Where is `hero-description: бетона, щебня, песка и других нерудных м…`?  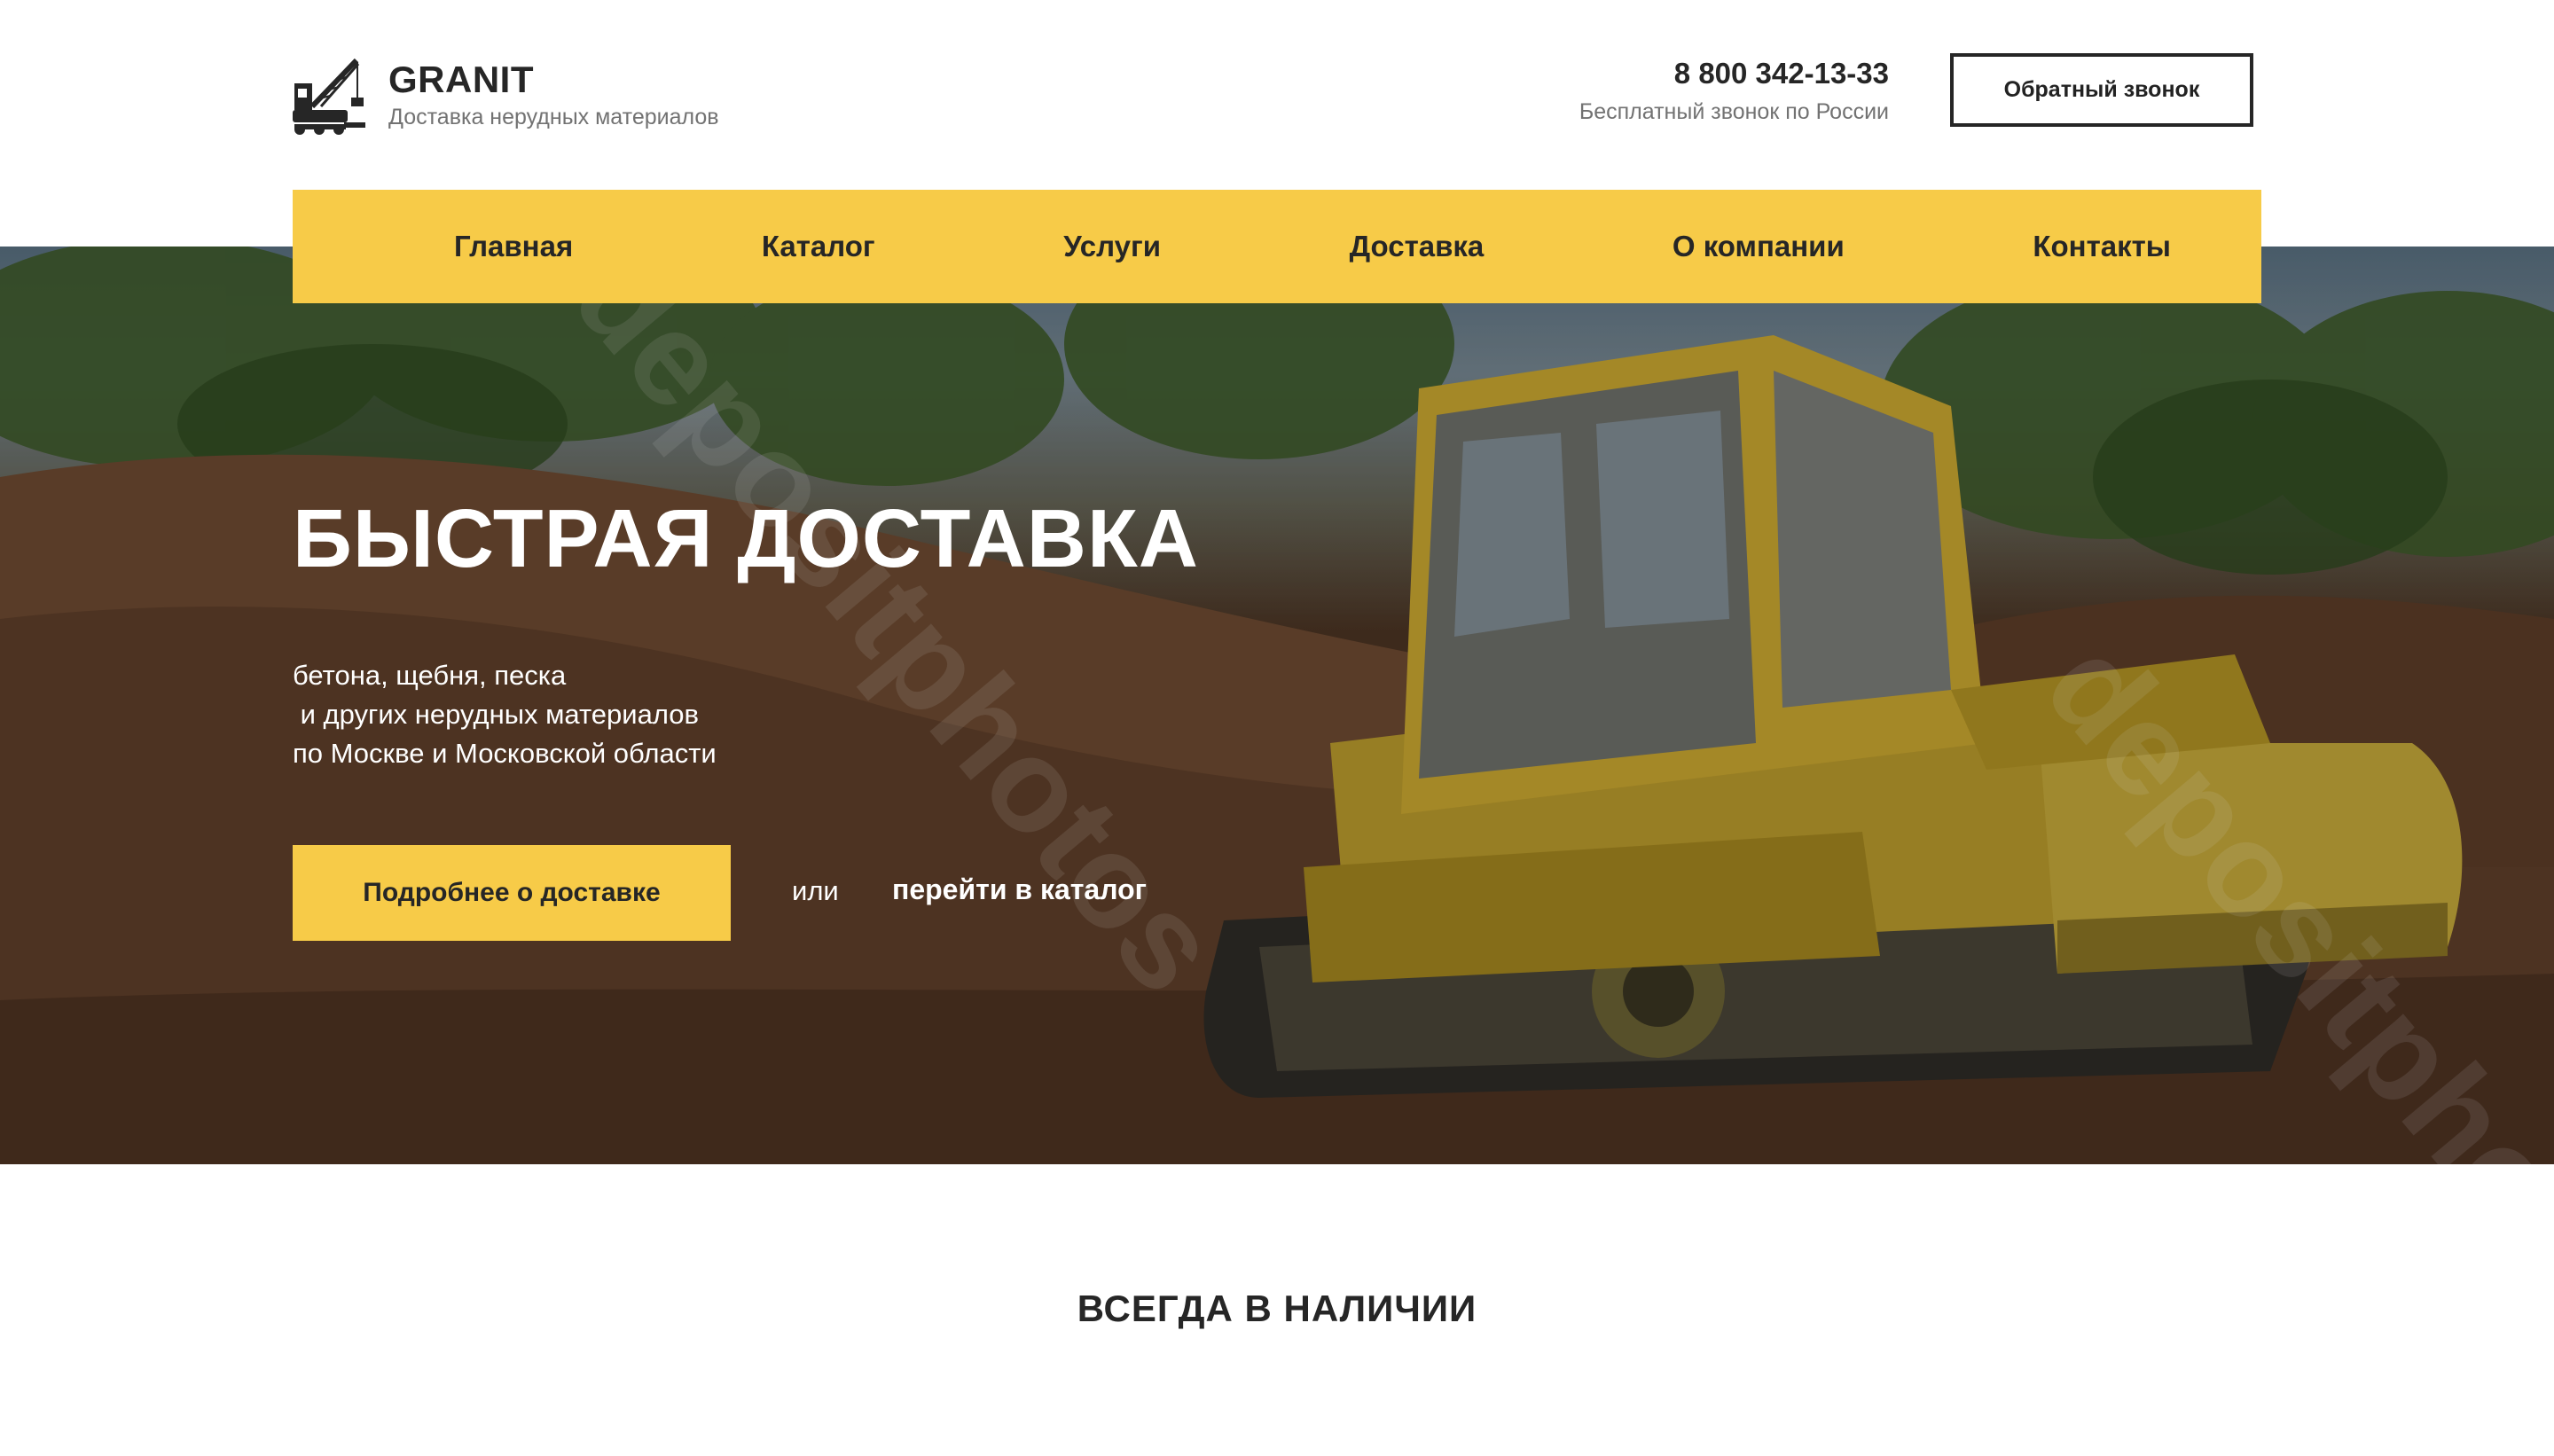 hero-description: бетона, щебня, песка и других нерудных м… is located at coordinates (692, 714).